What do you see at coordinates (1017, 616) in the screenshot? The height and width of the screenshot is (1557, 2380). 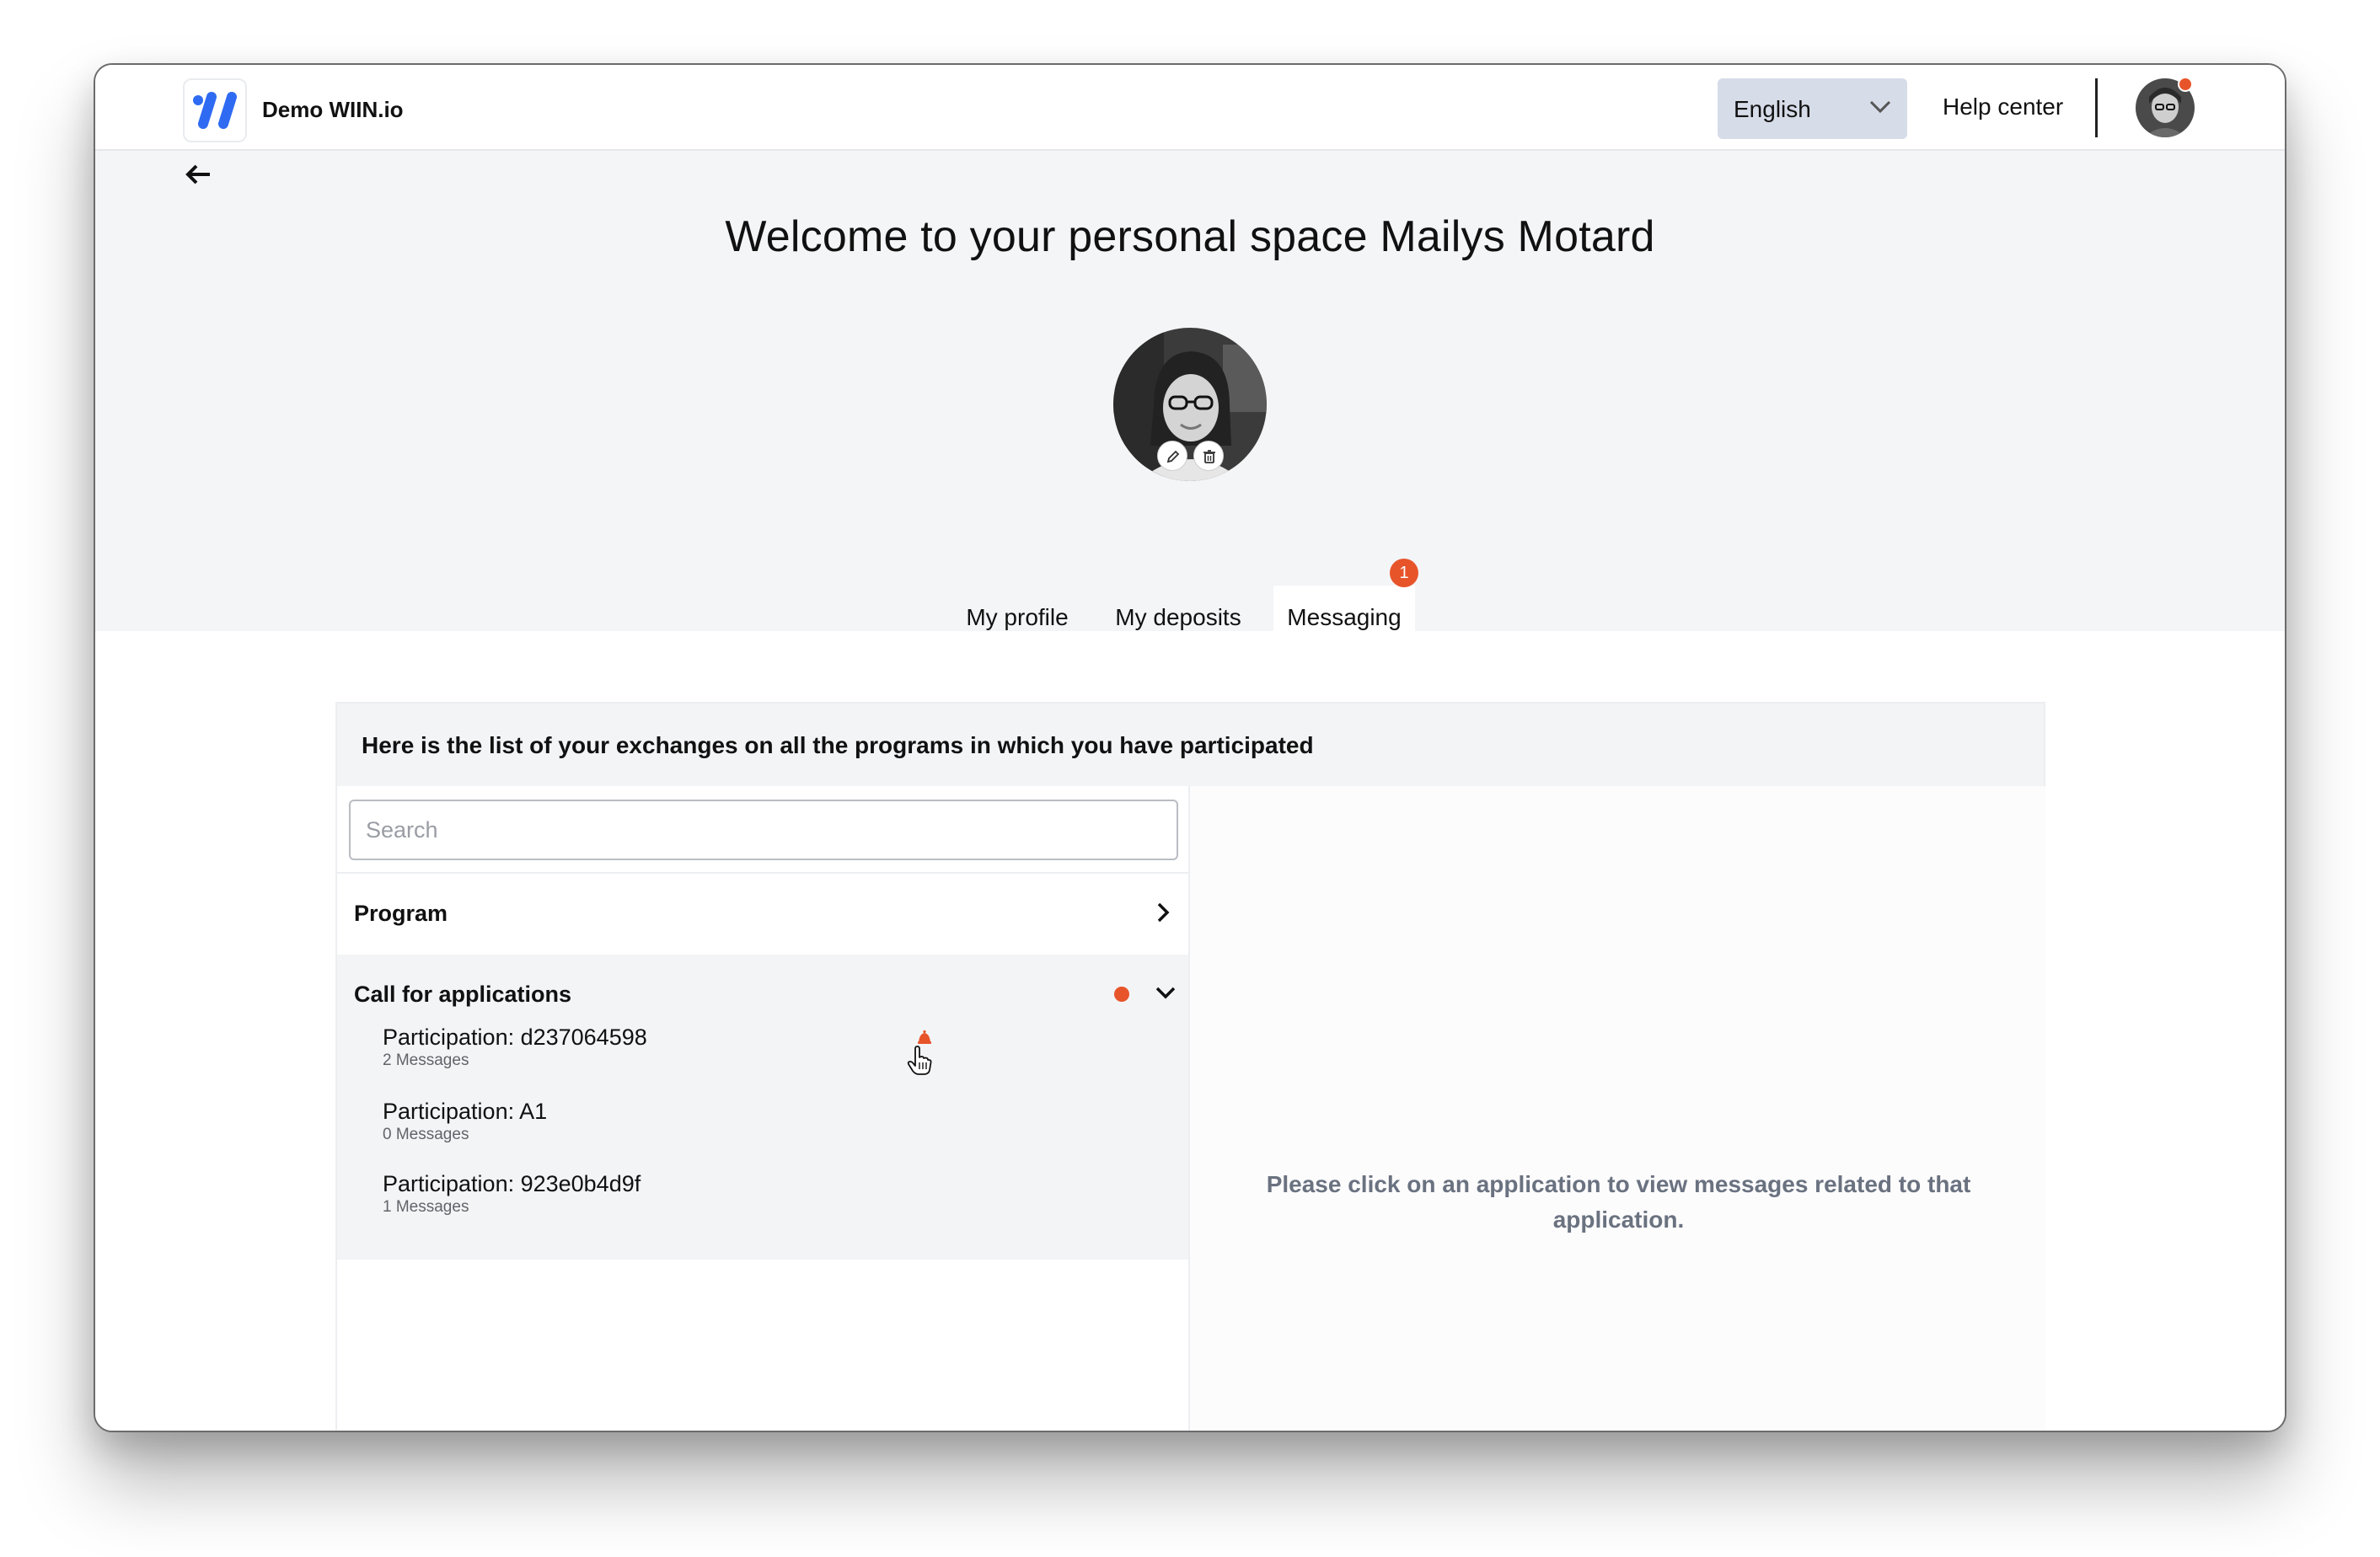 I see `tab-my-profile: My profile` at bounding box center [1017, 616].